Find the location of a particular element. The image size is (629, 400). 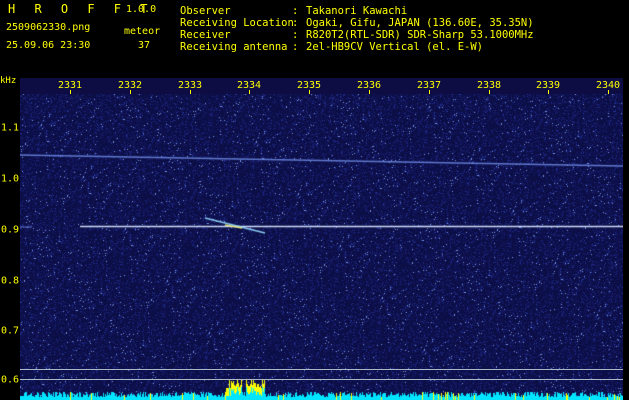

frequency-label: 0.6 is located at coordinates (10, 380).